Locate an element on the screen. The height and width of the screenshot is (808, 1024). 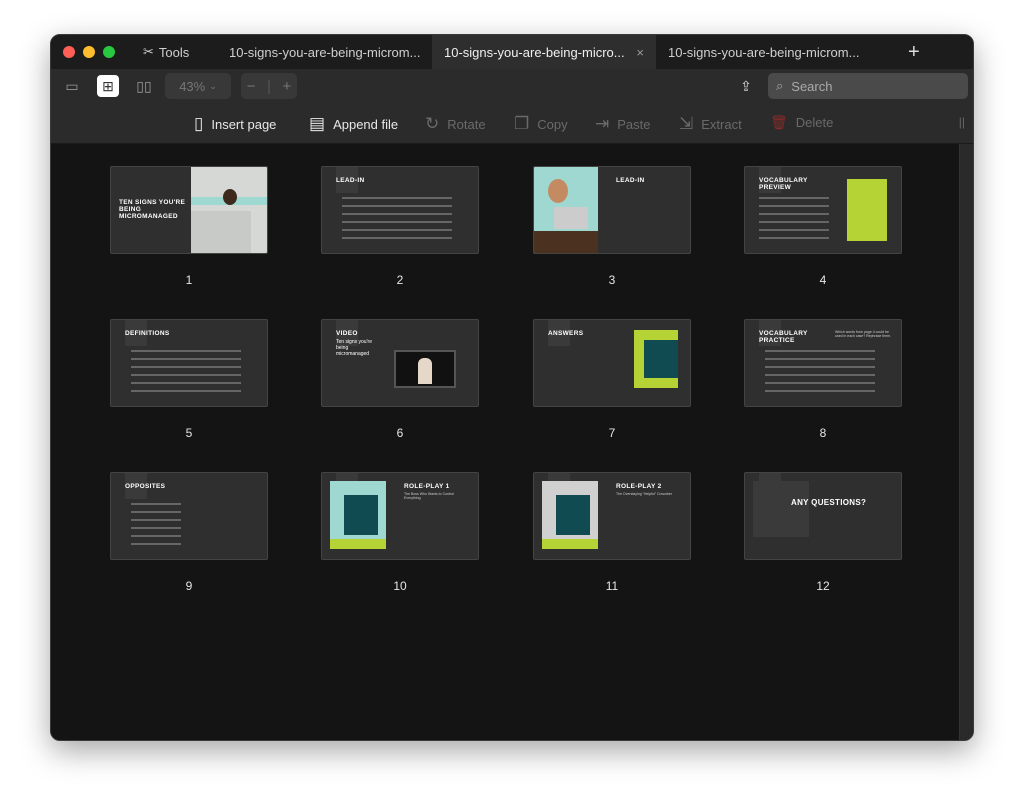
page-thumbnail: ANY QUESTIONS? is located at coordinates (823, 516).